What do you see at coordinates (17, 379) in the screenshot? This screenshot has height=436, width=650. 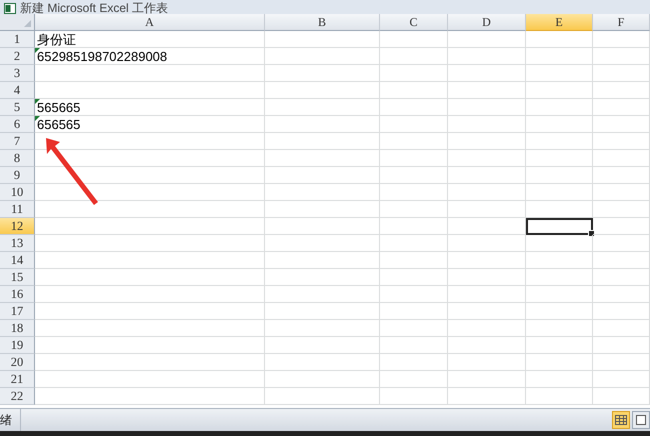 I see `row-header: 21` at bounding box center [17, 379].